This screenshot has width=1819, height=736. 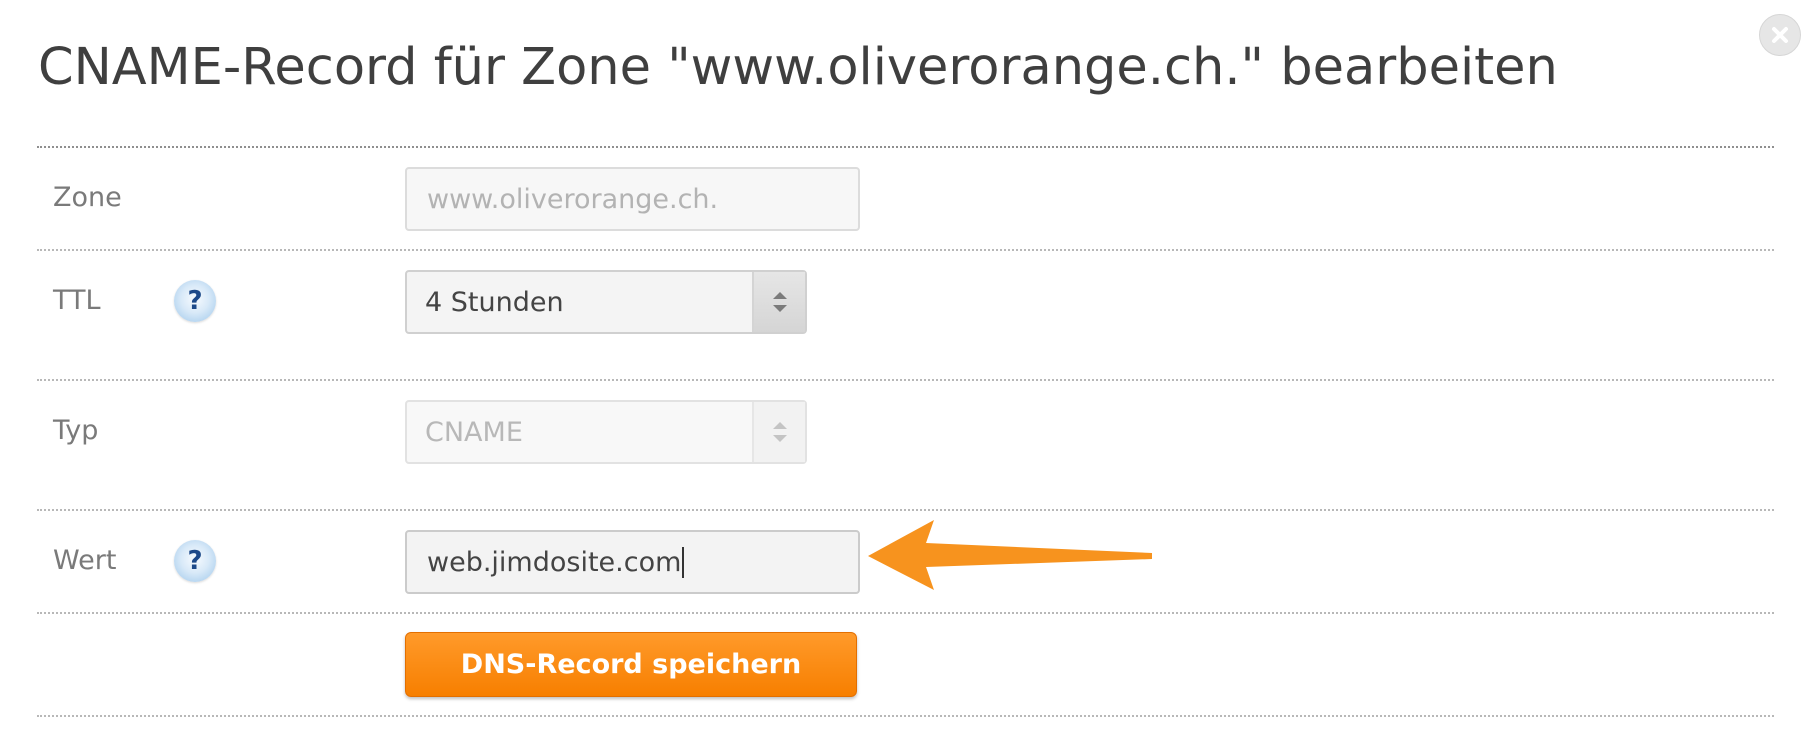 I want to click on text-cursor, so click(x=683, y=562).